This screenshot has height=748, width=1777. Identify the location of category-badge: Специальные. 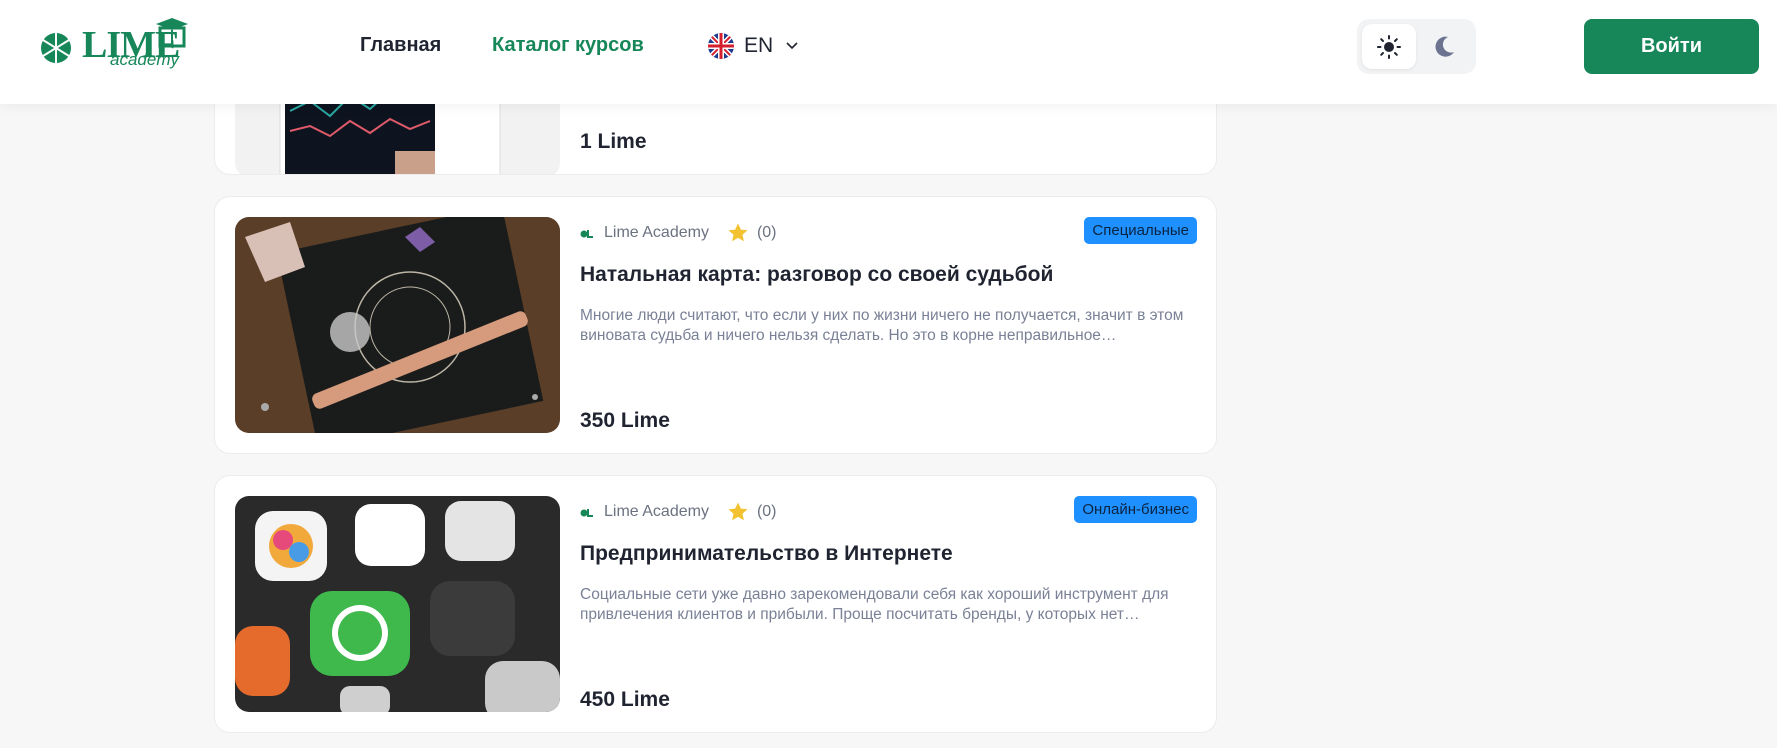
(1140, 230).